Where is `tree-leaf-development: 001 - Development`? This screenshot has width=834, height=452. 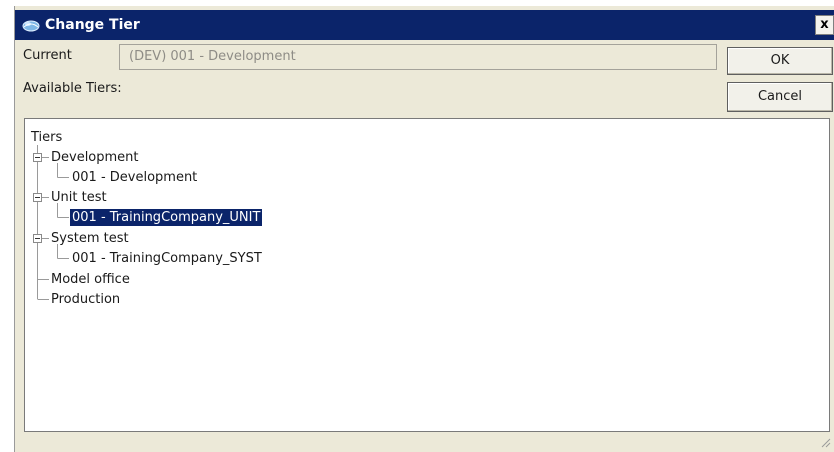
tree-leaf-development: 001 - Development is located at coordinates (134, 177).